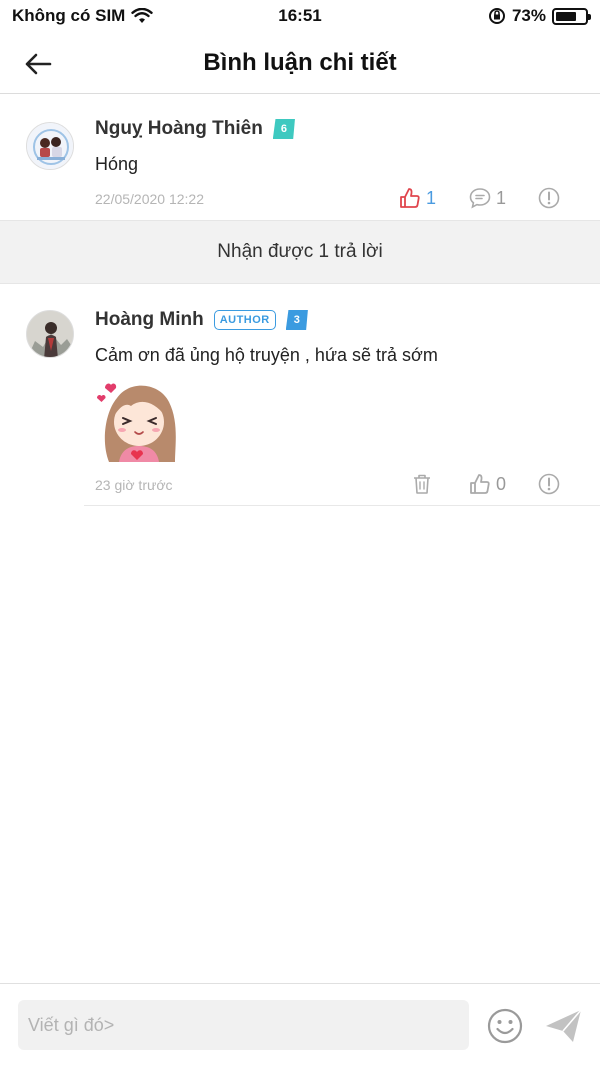 Image resolution: width=600 pixels, height=1067 pixels. I want to click on comment-input-bar, so click(300, 1025).